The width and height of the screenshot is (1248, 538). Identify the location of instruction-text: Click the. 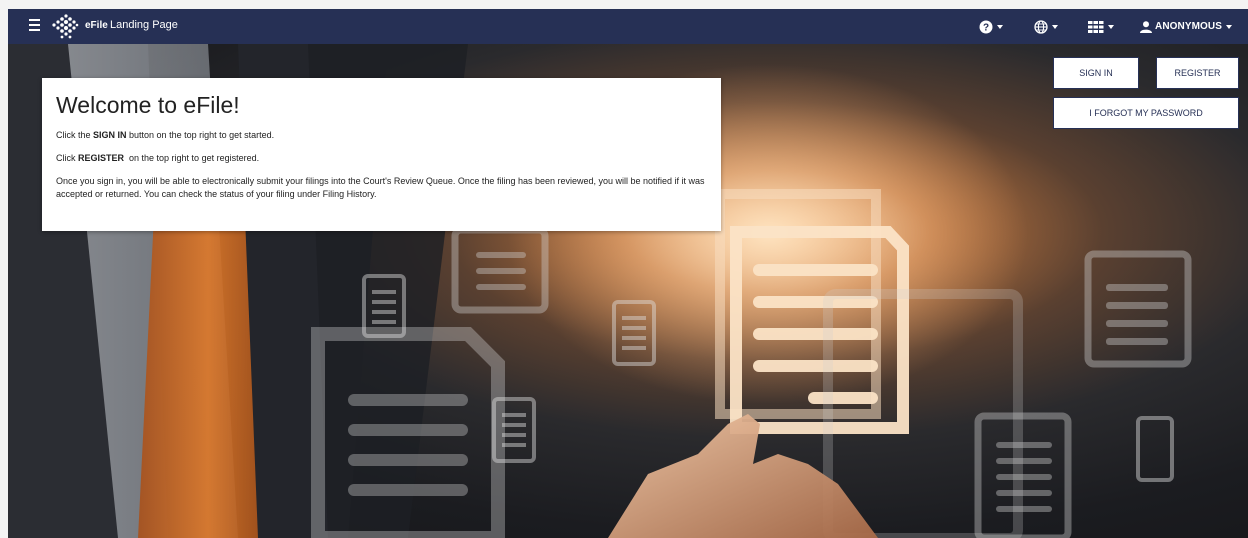
(75, 135).